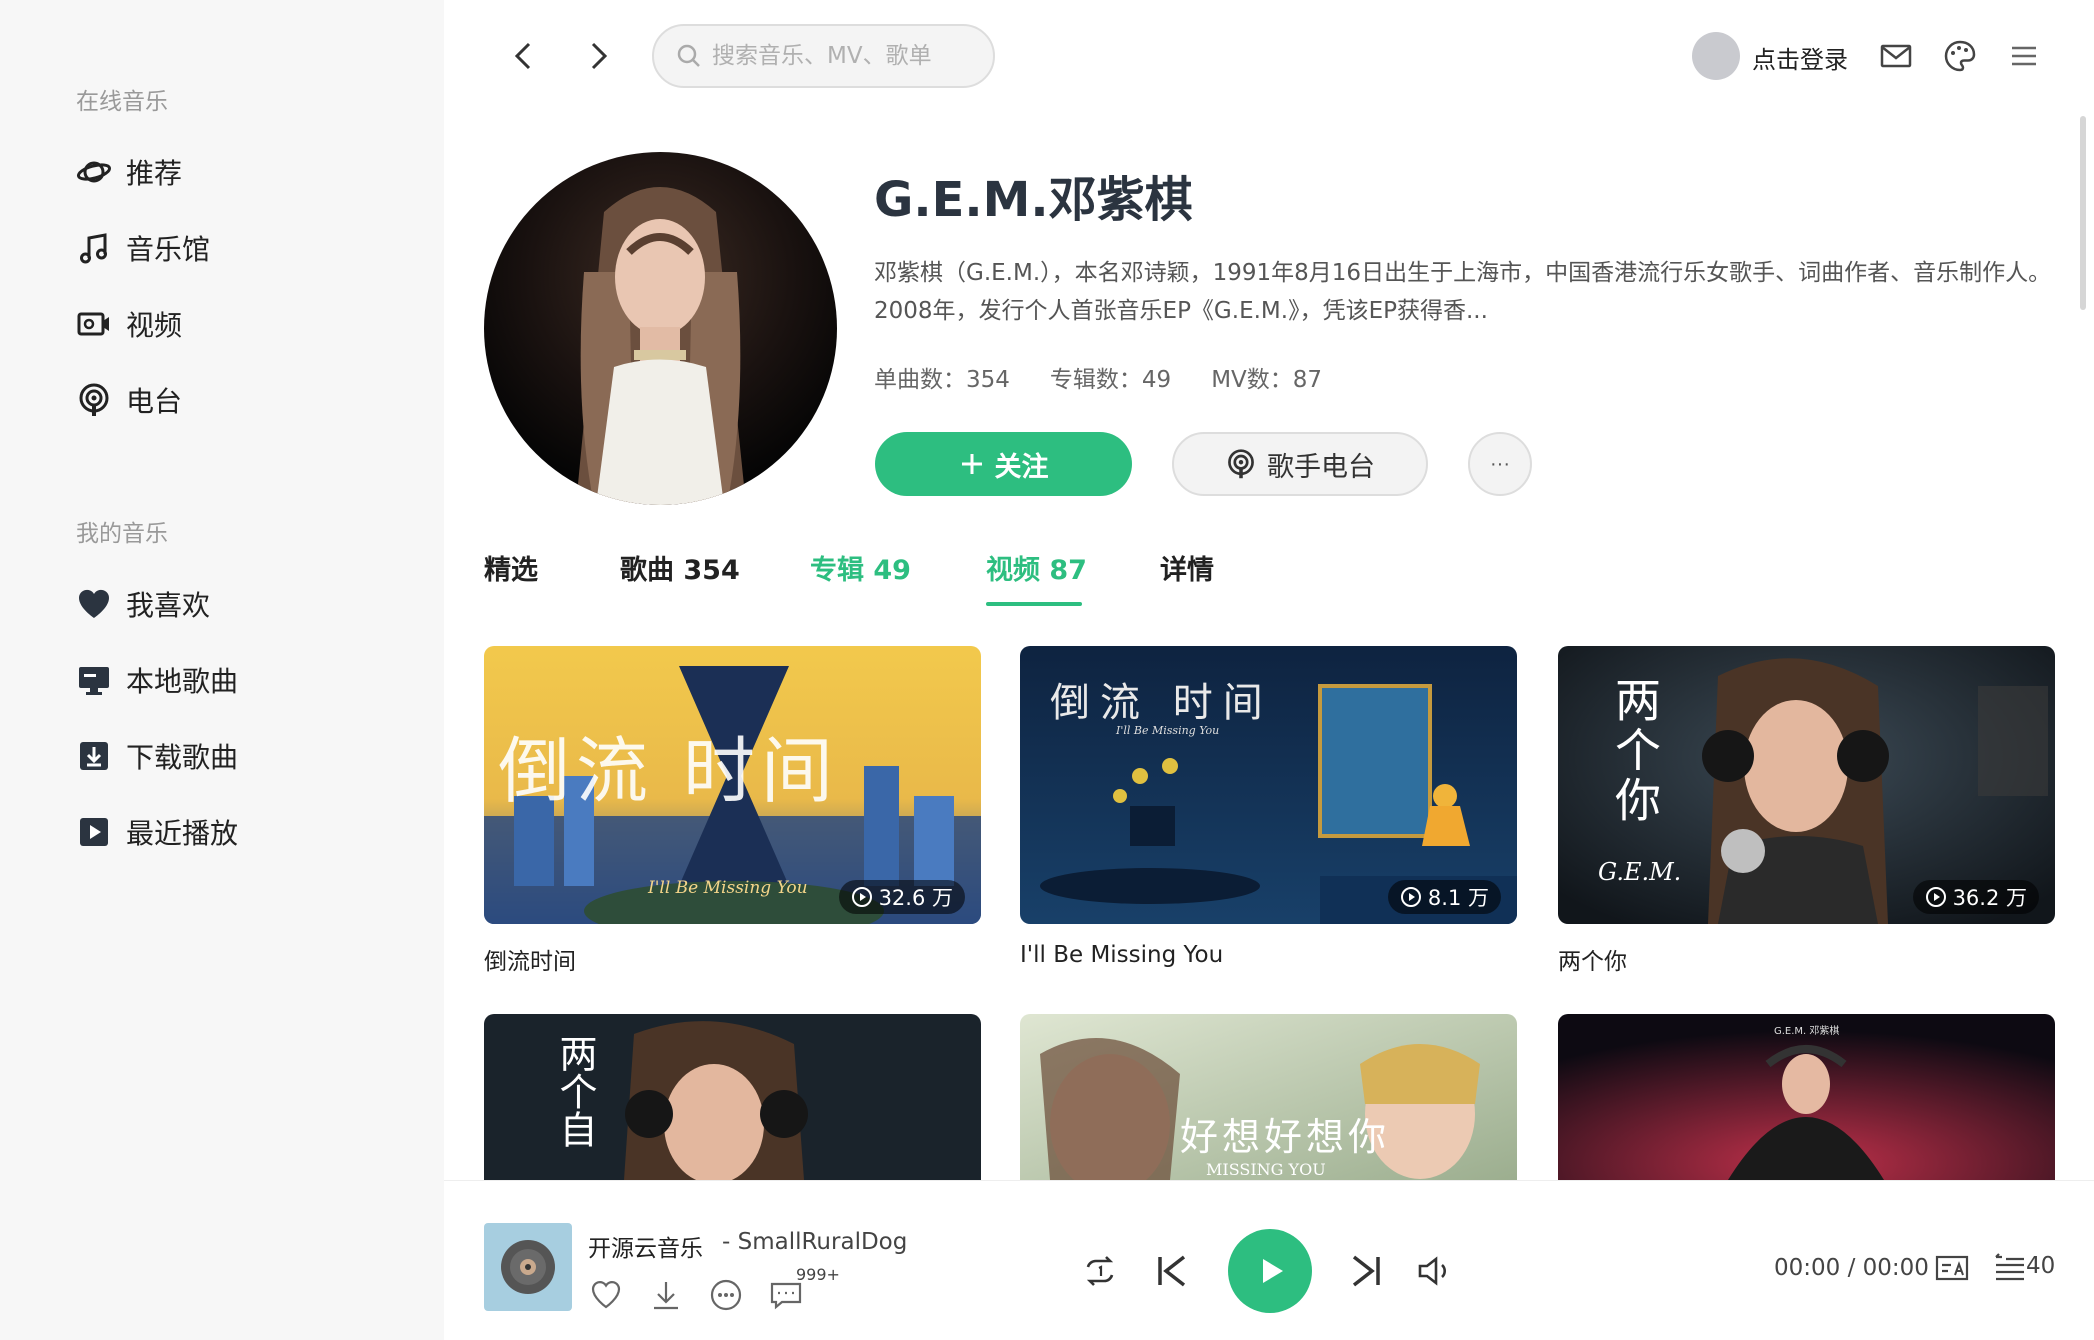  What do you see at coordinates (94, 756) in the screenshot?
I see `download-icon` at bounding box center [94, 756].